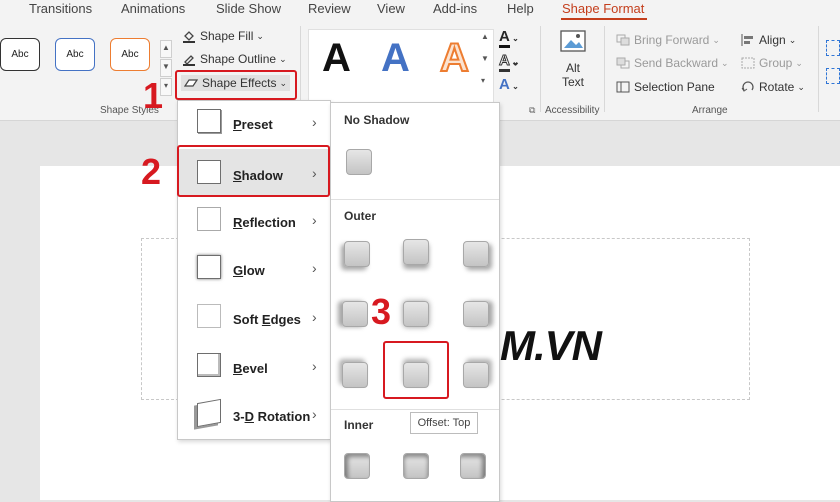  What do you see at coordinates (603, 8) in the screenshot?
I see `tab-shape-format: Shape Format` at bounding box center [603, 8].